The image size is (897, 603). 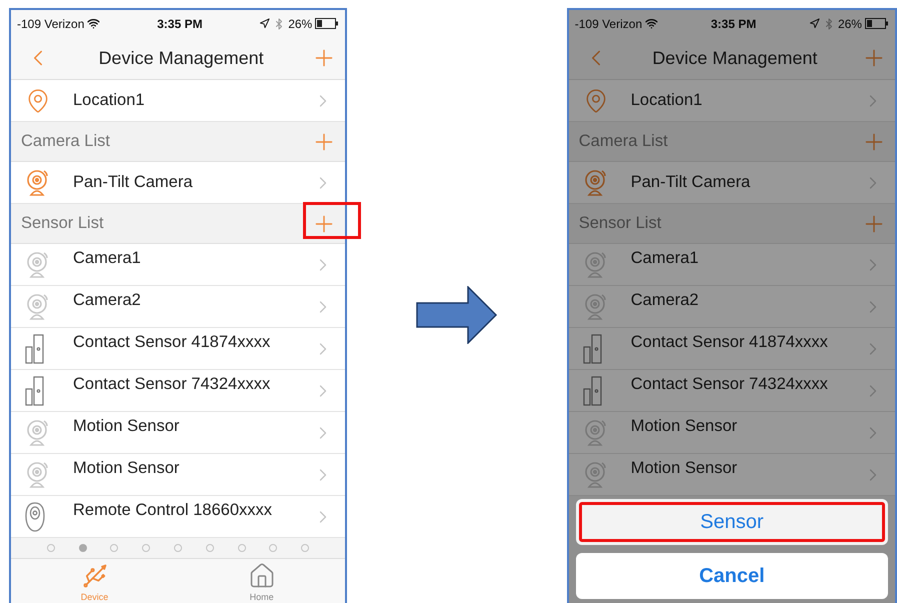 I want to click on remote-control-icon, so click(x=35, y=517).